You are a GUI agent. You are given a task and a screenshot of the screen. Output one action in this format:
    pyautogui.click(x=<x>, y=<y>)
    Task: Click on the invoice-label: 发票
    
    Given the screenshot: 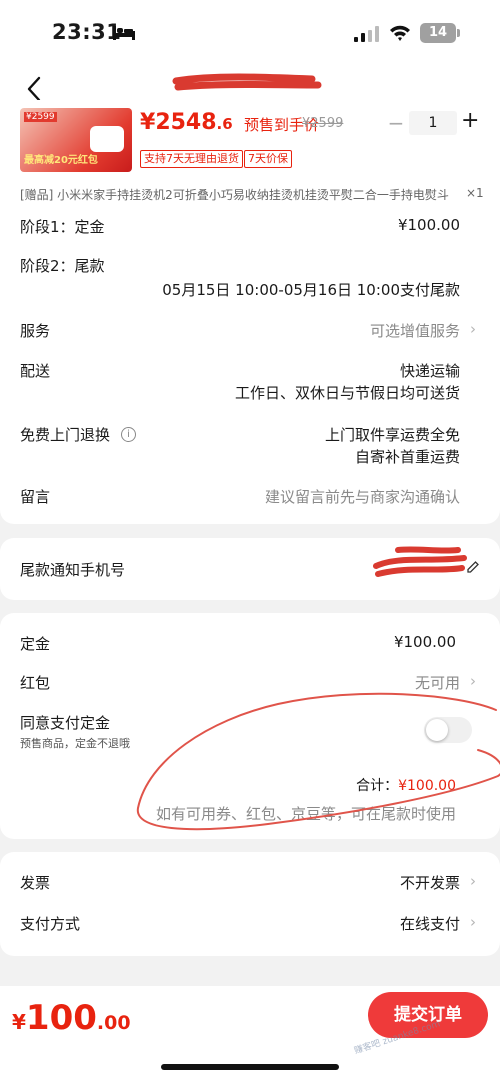 What is the action you would take?
    pyautogui.click(x=35, y=883)
    